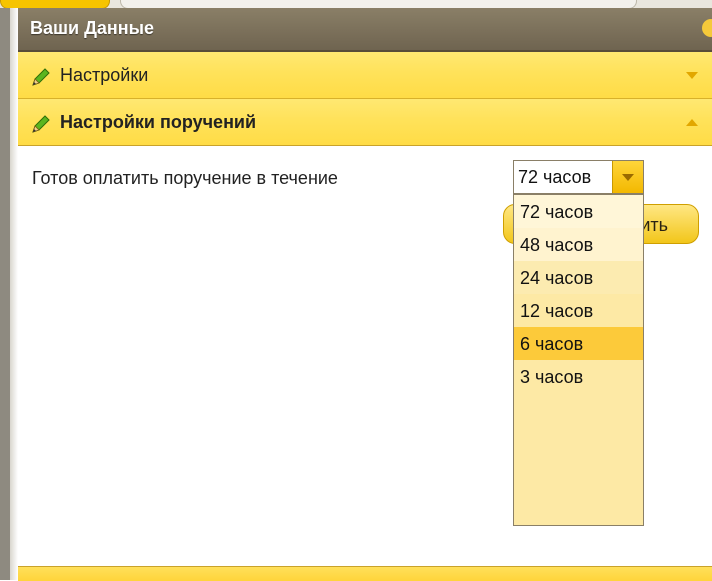  What do you see at coordinates (365, 573) in the screenshot?
I see `next-section-header` at bounding box center [365, 573].